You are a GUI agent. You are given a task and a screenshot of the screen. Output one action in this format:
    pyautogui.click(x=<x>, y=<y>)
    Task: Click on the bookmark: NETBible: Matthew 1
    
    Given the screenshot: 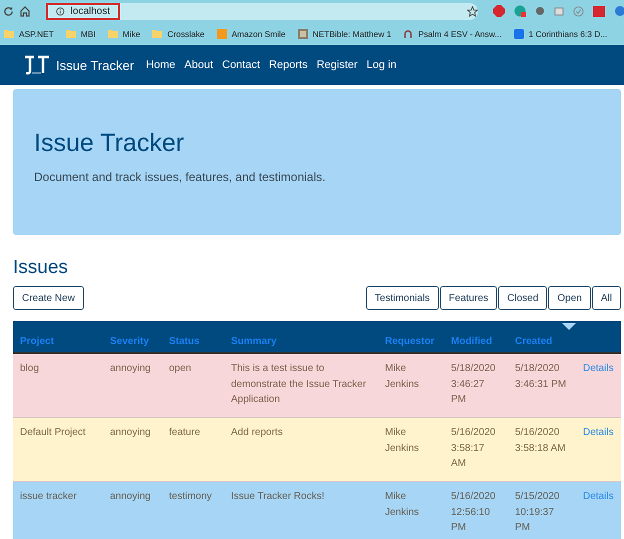 What is the action you would take?
    pyautogui.click(x=345, y=33)
    